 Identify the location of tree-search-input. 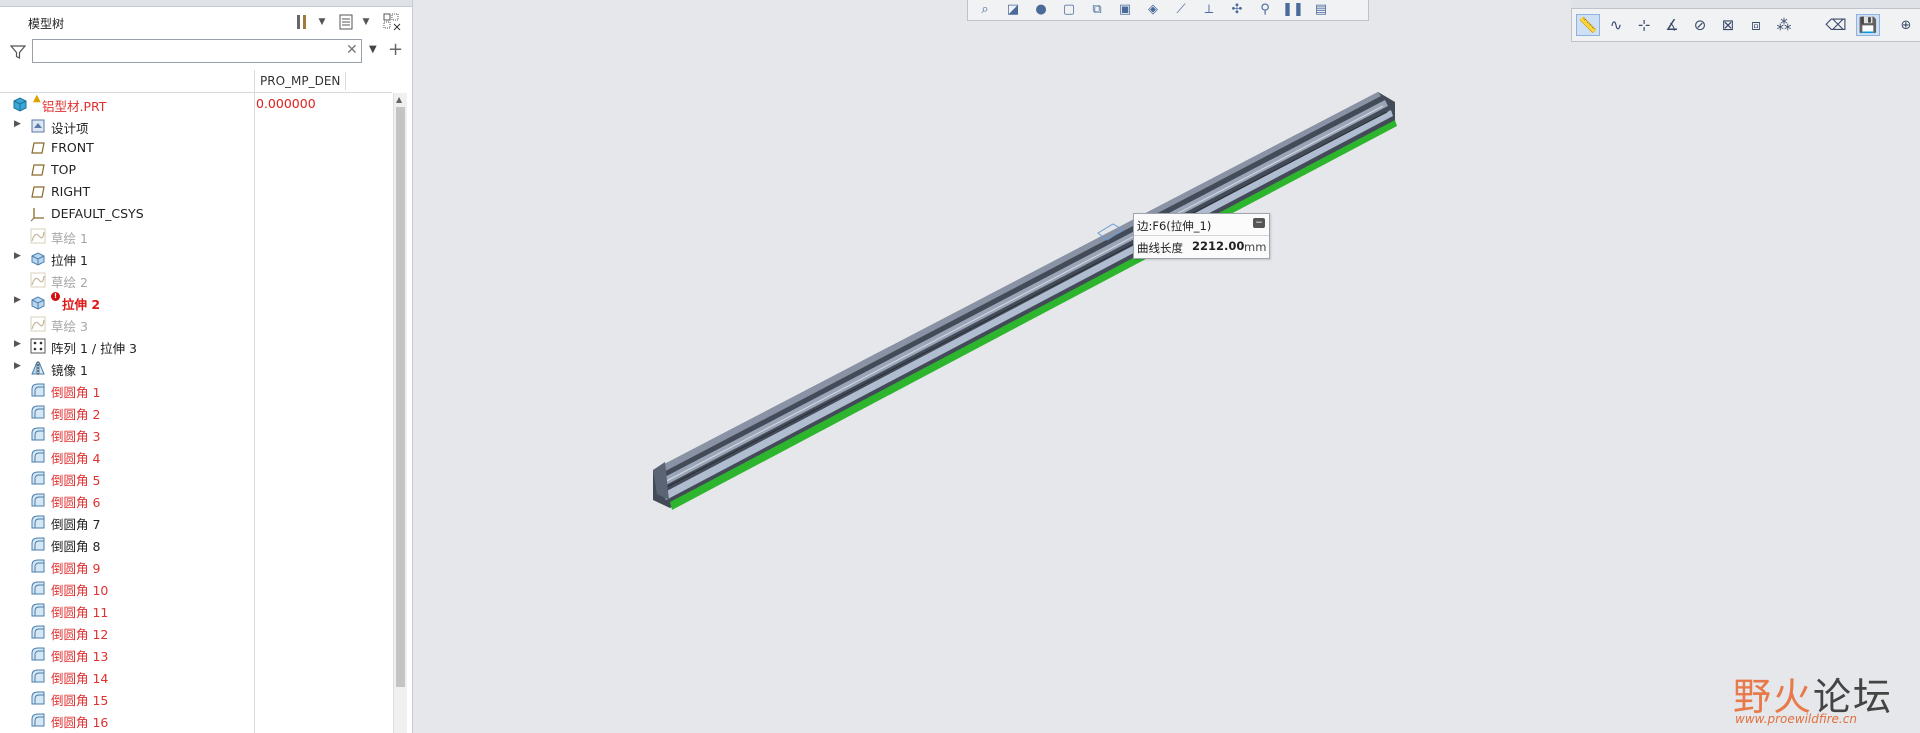
(197, 51).